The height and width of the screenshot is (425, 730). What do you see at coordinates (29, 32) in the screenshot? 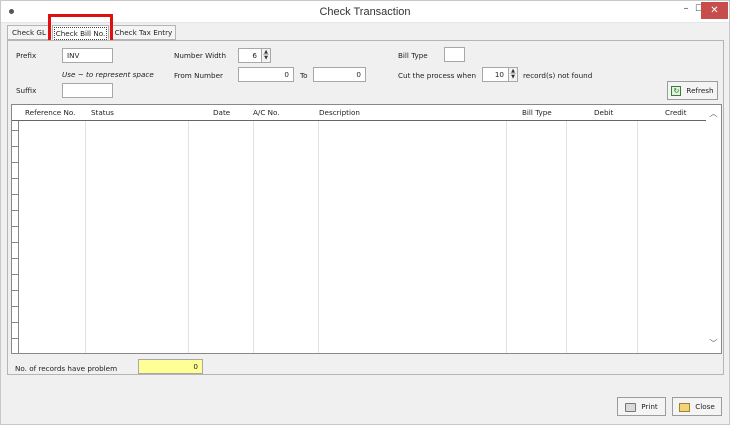
I see `tab-check-gl: Check GL` at bounding box center [29, 32].